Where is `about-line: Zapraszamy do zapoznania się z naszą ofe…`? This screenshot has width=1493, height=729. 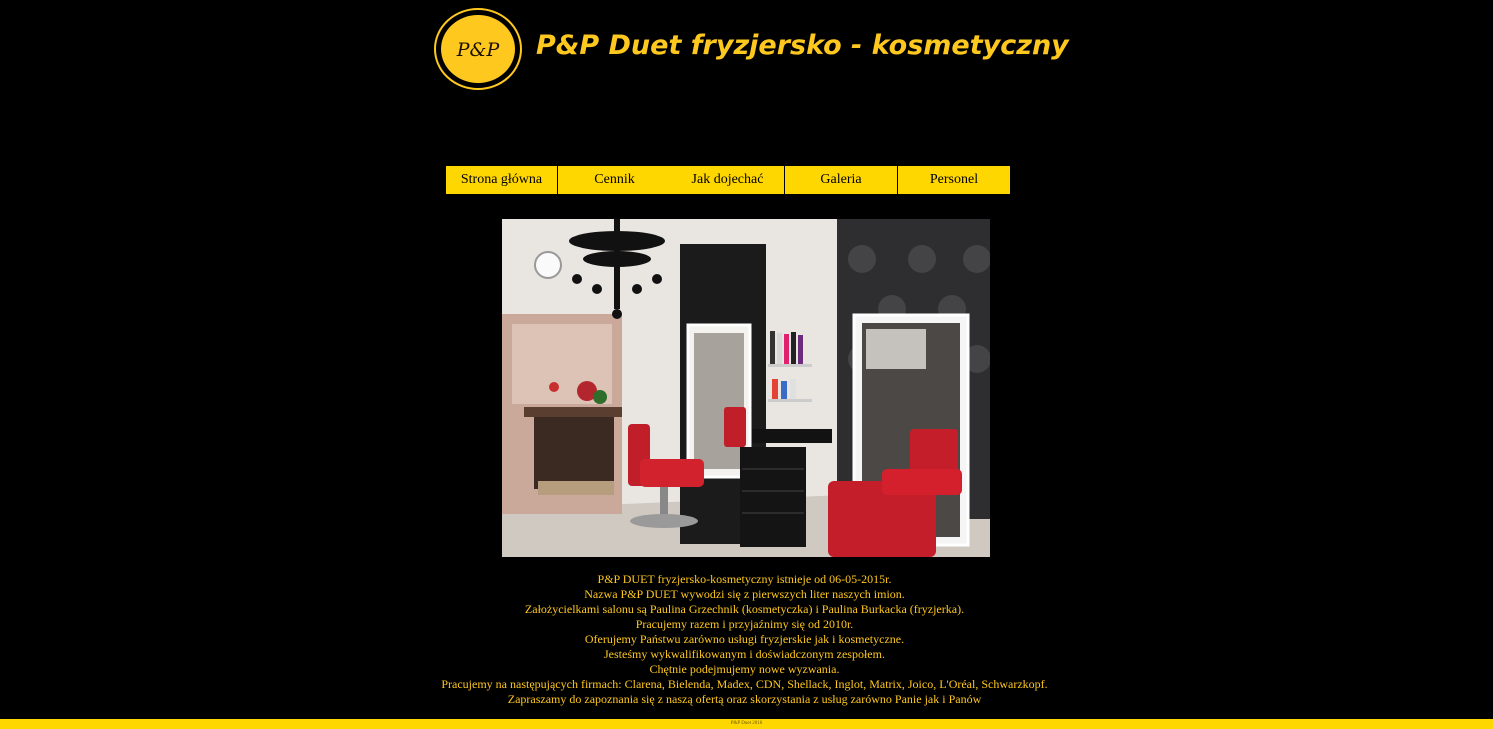 about-line: Zapraszamy do zapoznania się z naszą ofe… is located at coordinates (744, 699).